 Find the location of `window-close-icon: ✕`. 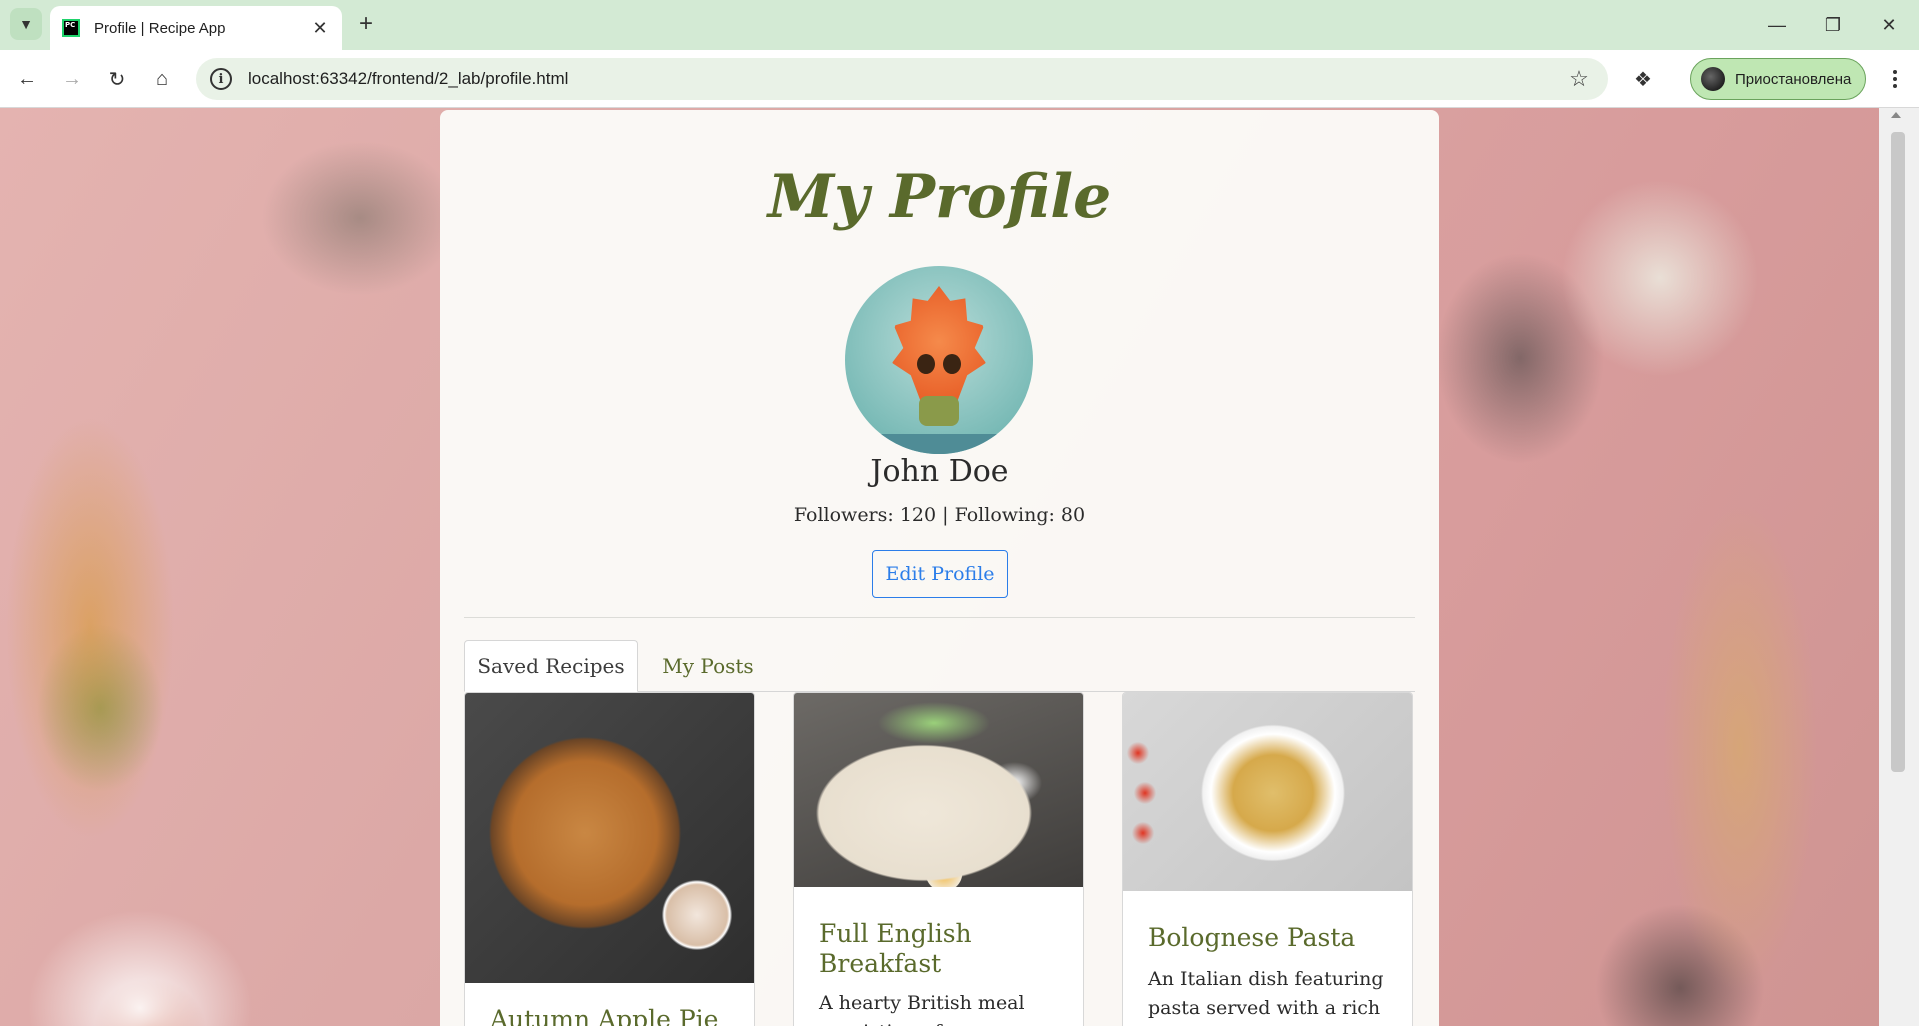

window-close-icon: ✕ is located at coordinates (1889, 25).